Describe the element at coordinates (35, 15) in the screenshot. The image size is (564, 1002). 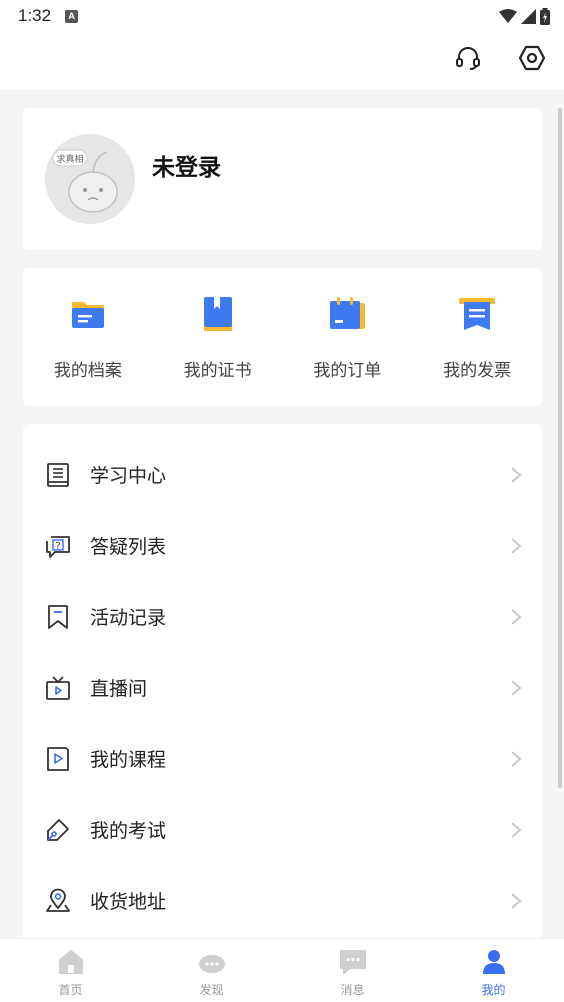
I see `status-time: 1:32` at that location.